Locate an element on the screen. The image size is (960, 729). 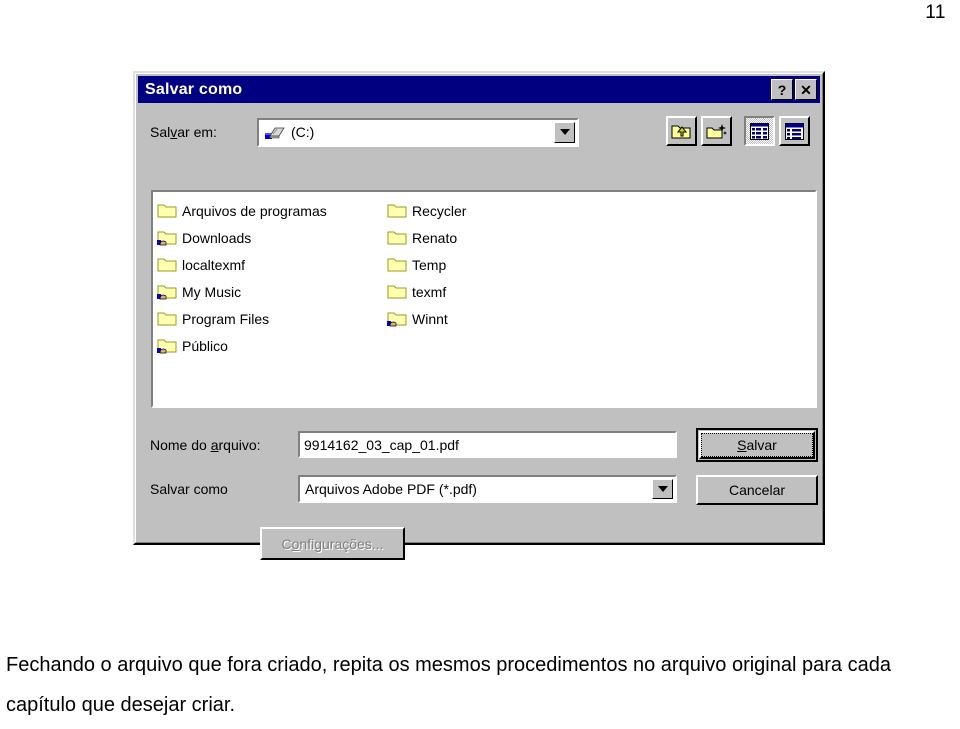
list-item-label: Arquivos de programas is located at coordinates (254, 210).